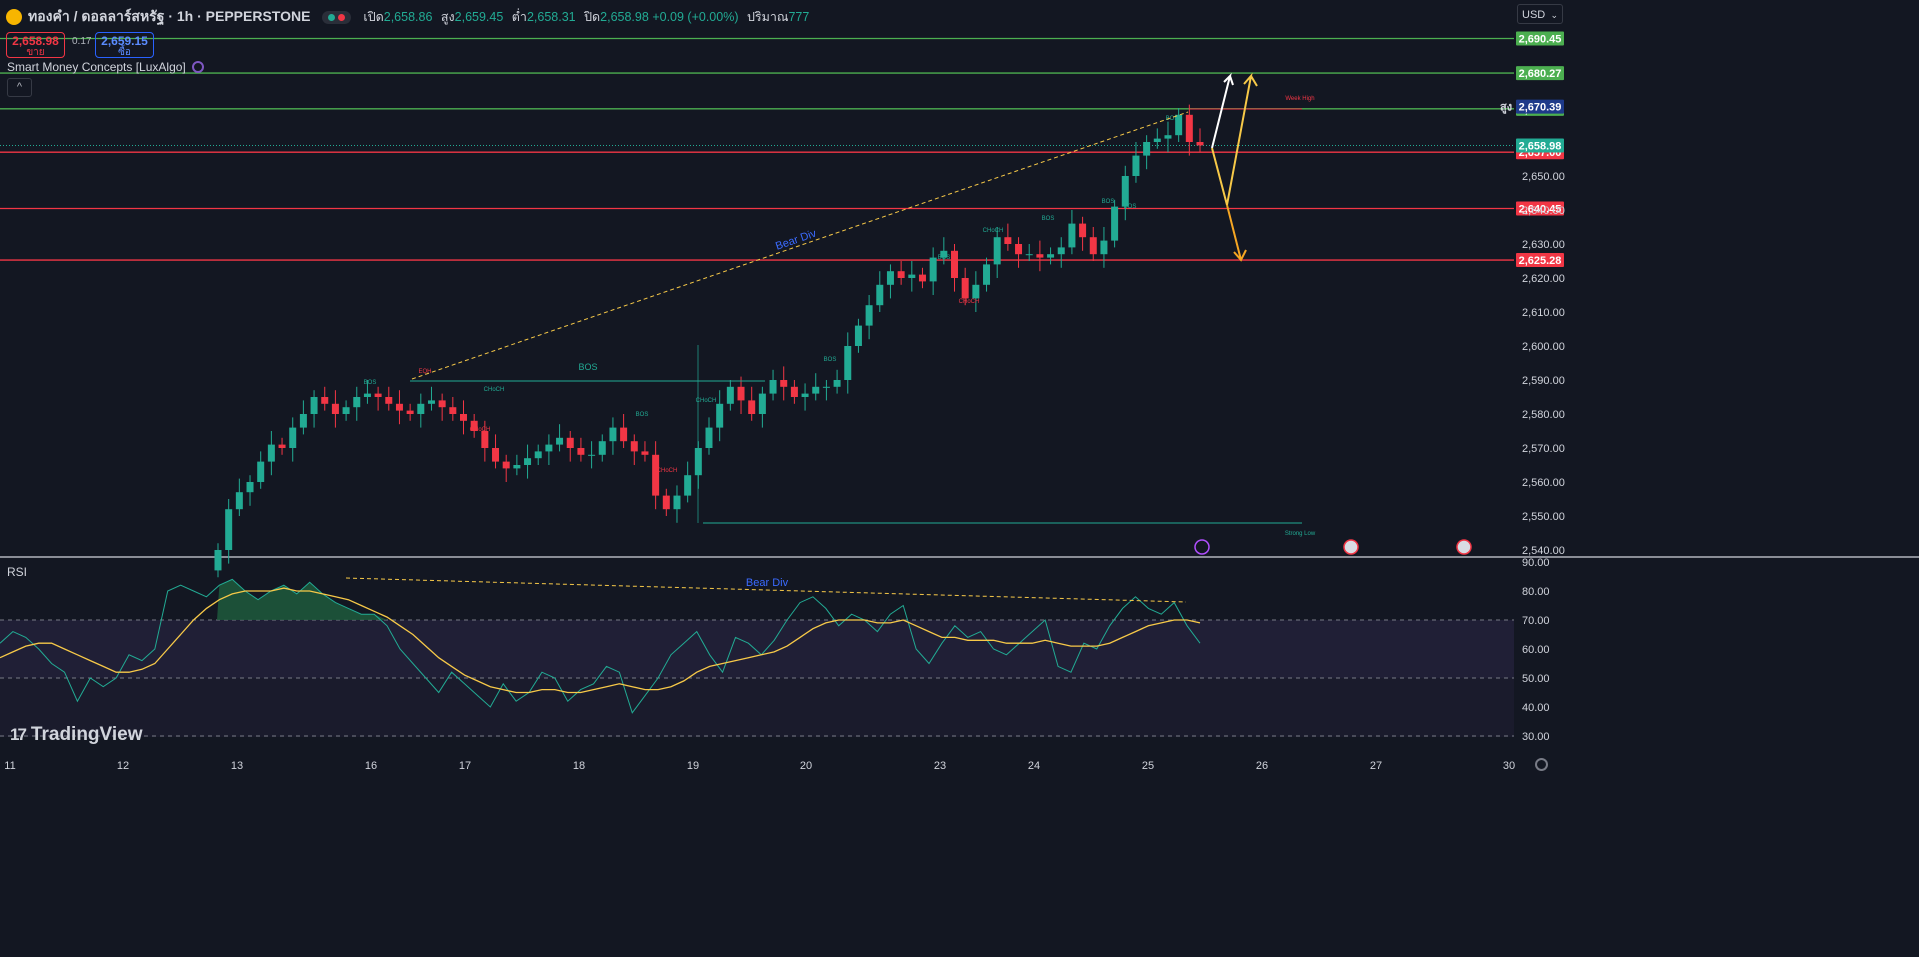 The width and height of the screenshot is (1919, 957). Describe the element at coordinates (1543, 551) in the screenshot. I see `price-axis-tick: 2,540.00` at that location.